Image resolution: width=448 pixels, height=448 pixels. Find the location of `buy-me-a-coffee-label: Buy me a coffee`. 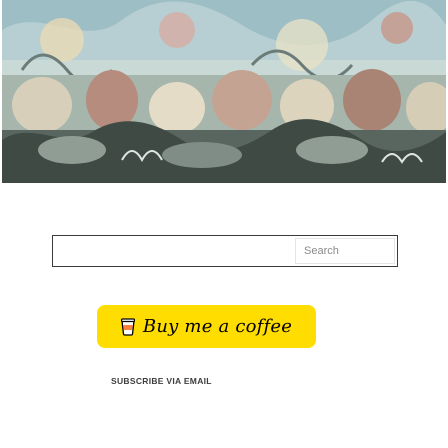

buy-me-a-coffee-label: Buy me a coffee is located at coordinates (217, 326).